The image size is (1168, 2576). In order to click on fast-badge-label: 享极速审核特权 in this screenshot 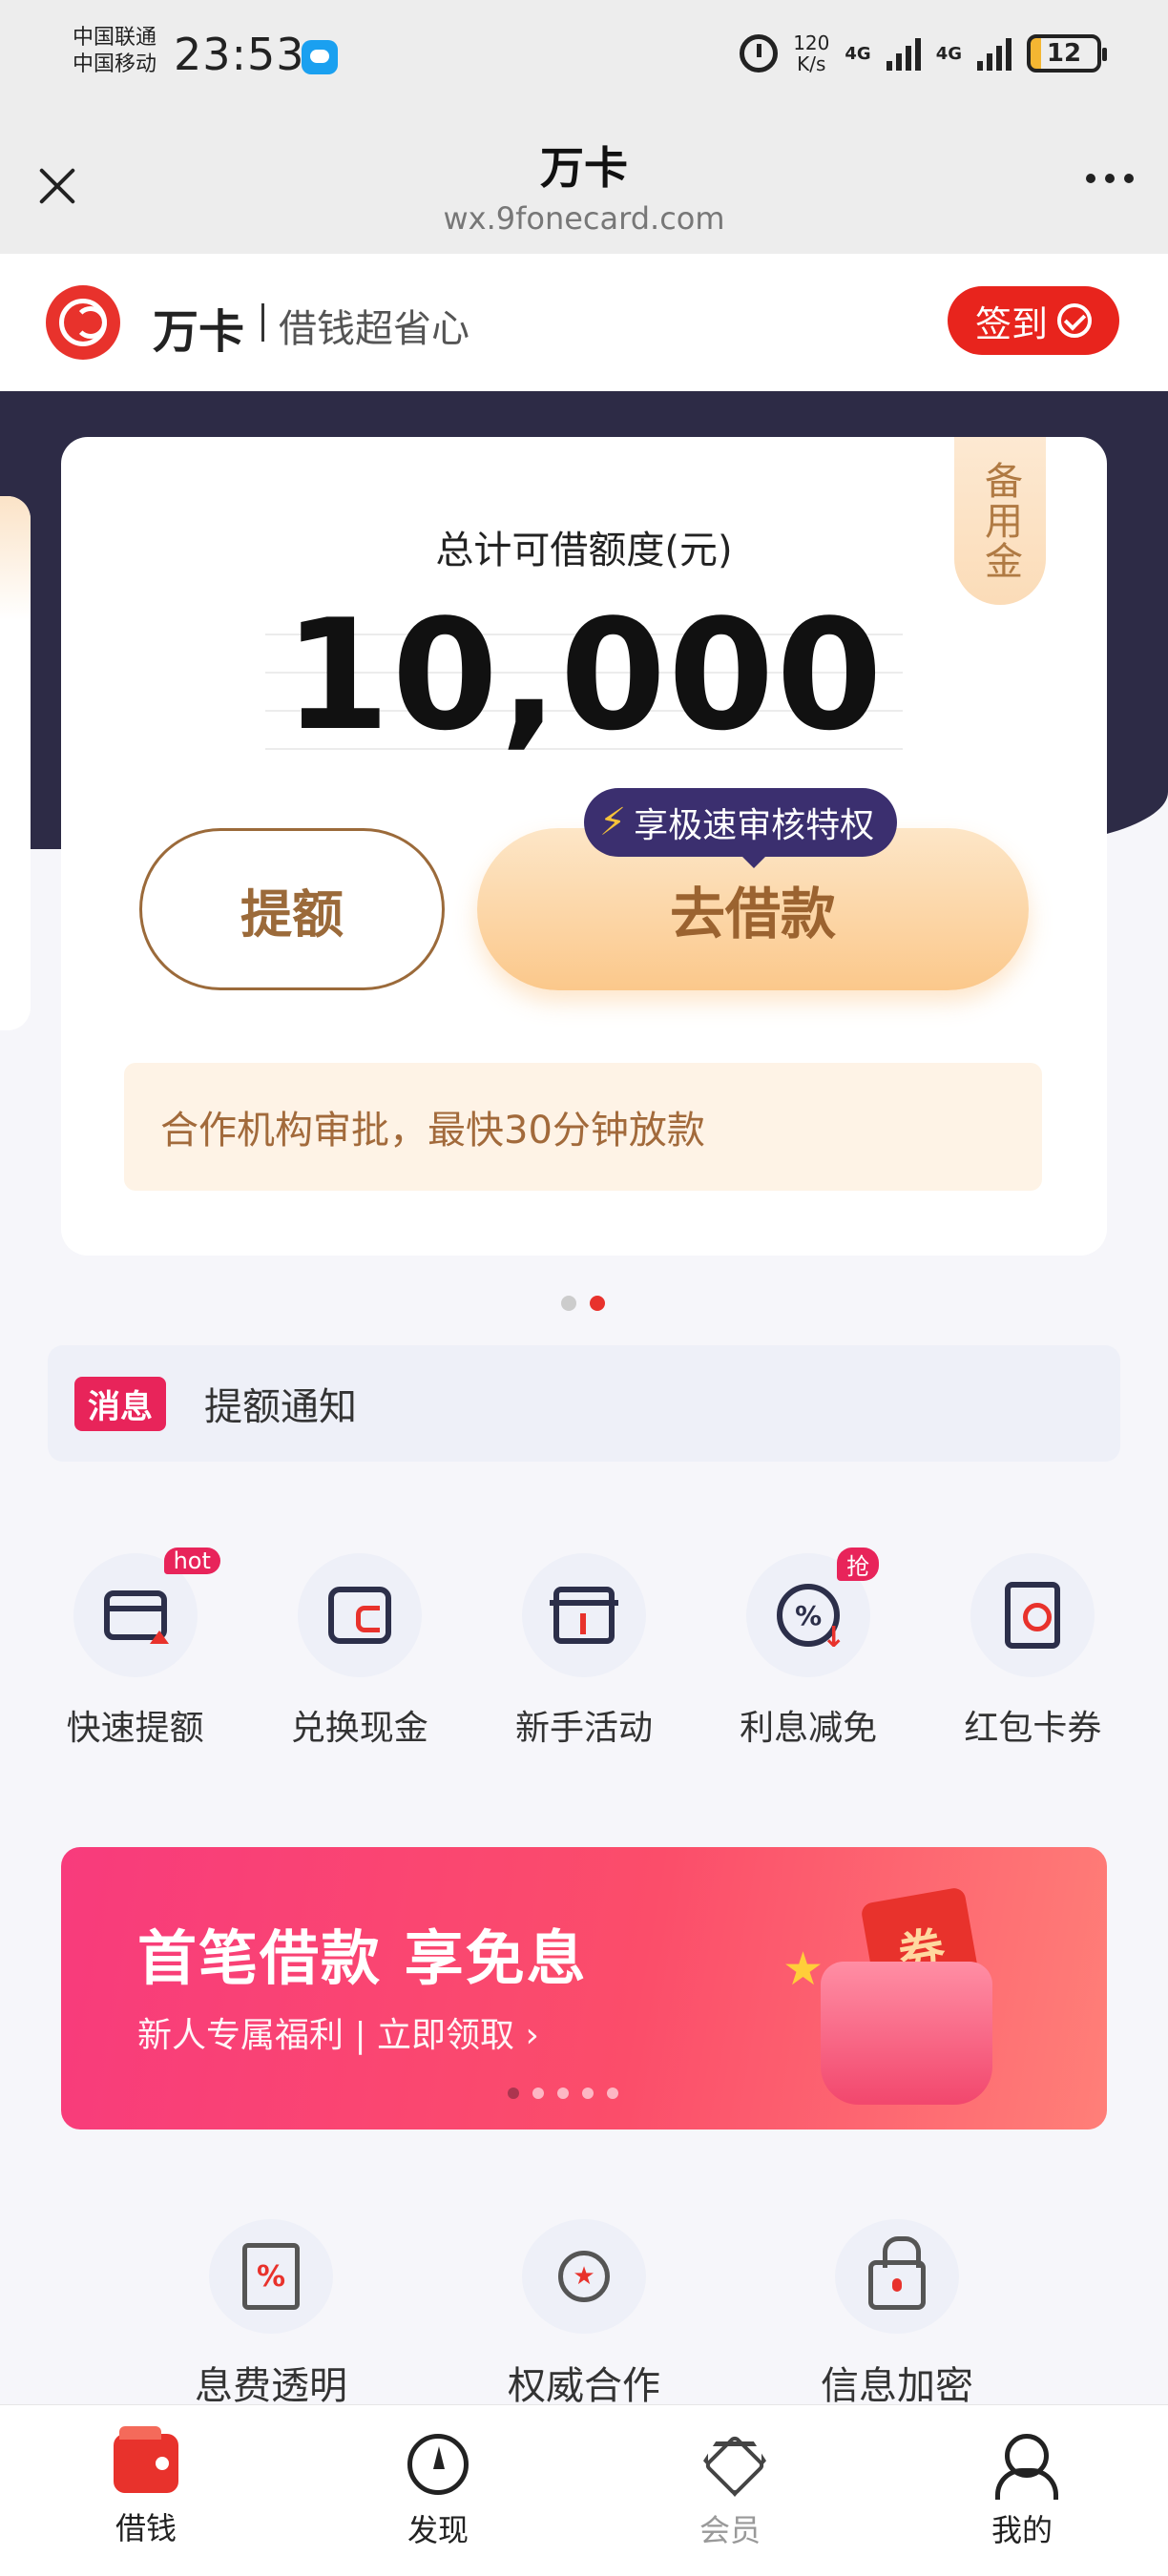, I will do `click(754, 825)`.